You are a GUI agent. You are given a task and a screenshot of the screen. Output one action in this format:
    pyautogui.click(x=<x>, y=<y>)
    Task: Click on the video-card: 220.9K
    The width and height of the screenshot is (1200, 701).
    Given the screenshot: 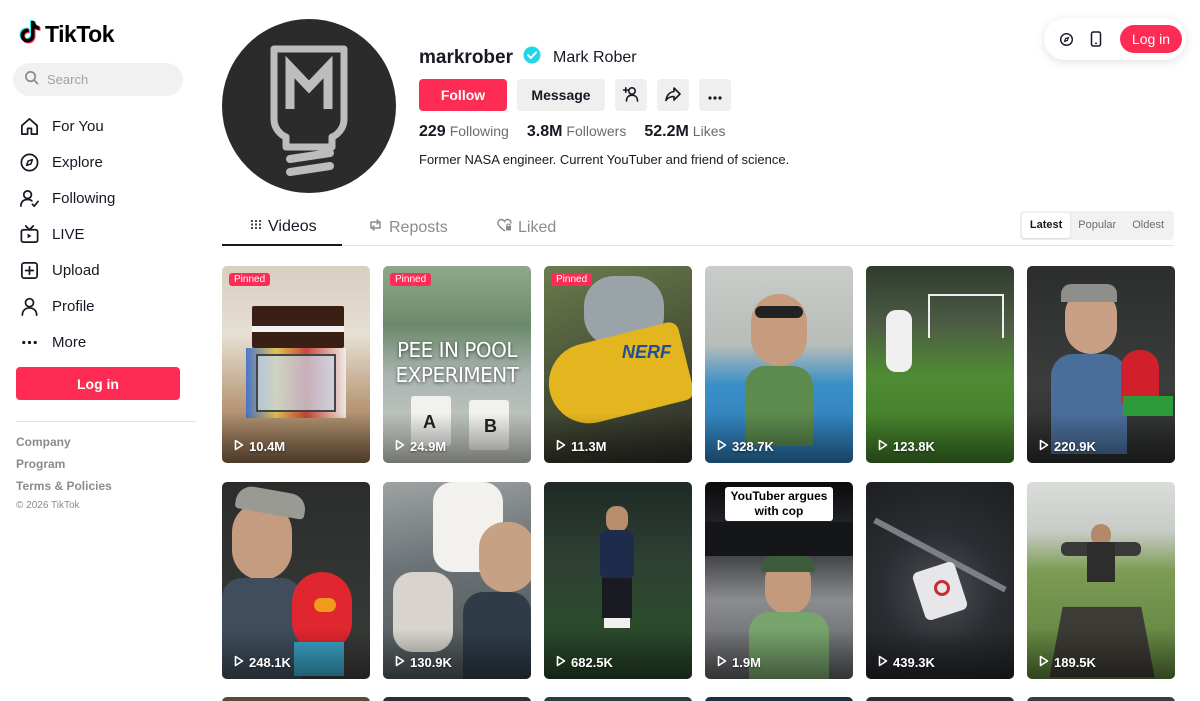 What is the action you would take?
    pyautogui.click(x=1101, y=364)
    